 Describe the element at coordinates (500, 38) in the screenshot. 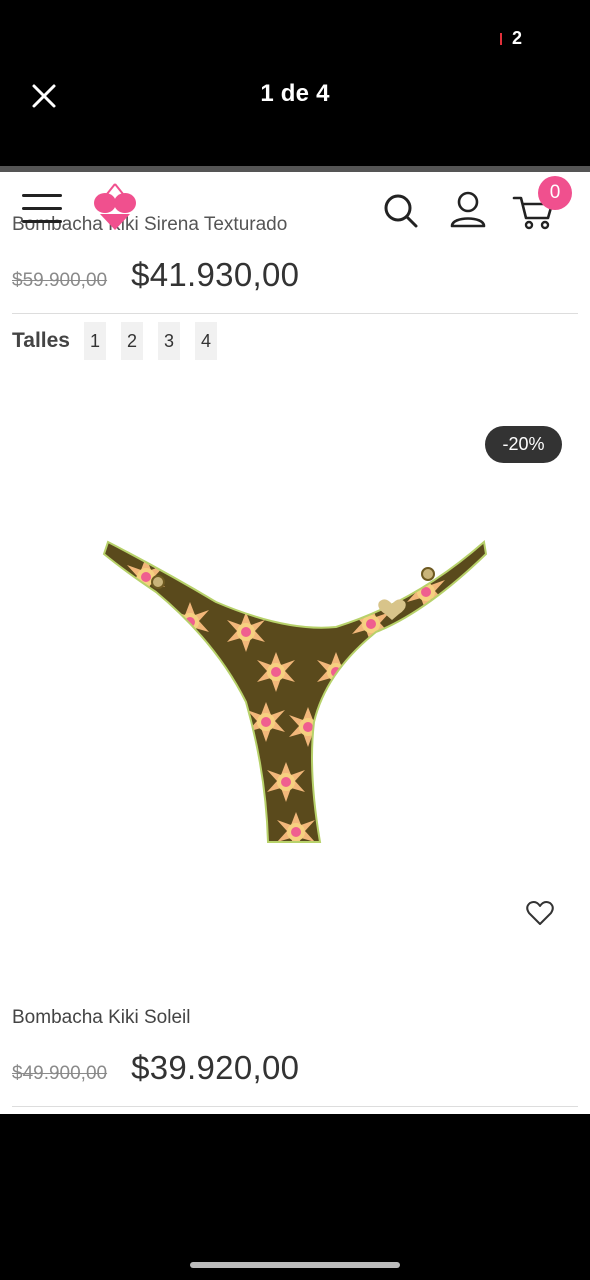

I see `status-red-tick` at that location.